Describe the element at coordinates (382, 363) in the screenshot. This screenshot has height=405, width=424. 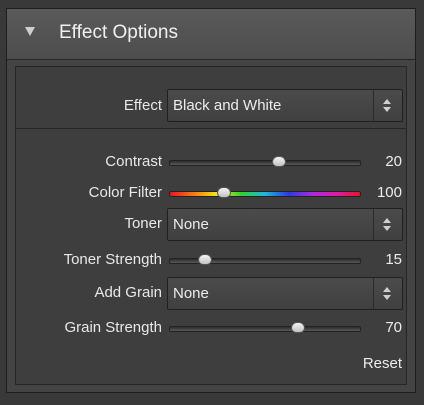
I see `reset-button: Reset` at that location.